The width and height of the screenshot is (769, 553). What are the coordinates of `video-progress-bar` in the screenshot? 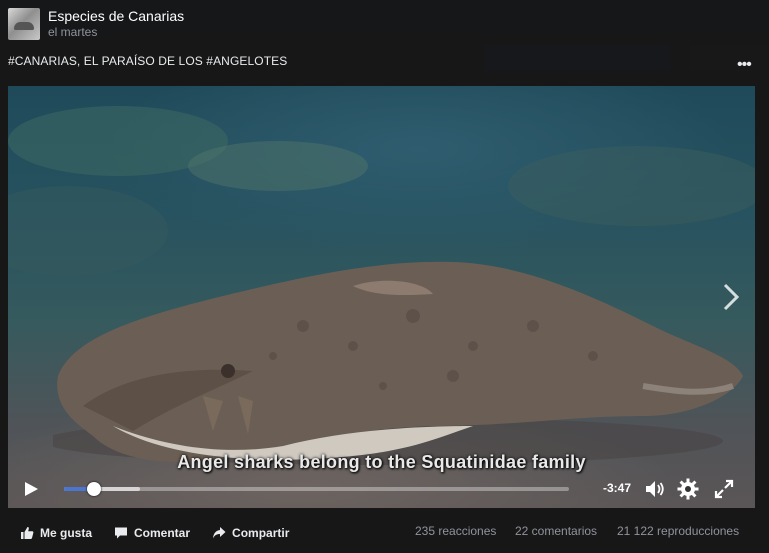 It's located at (316, 489).